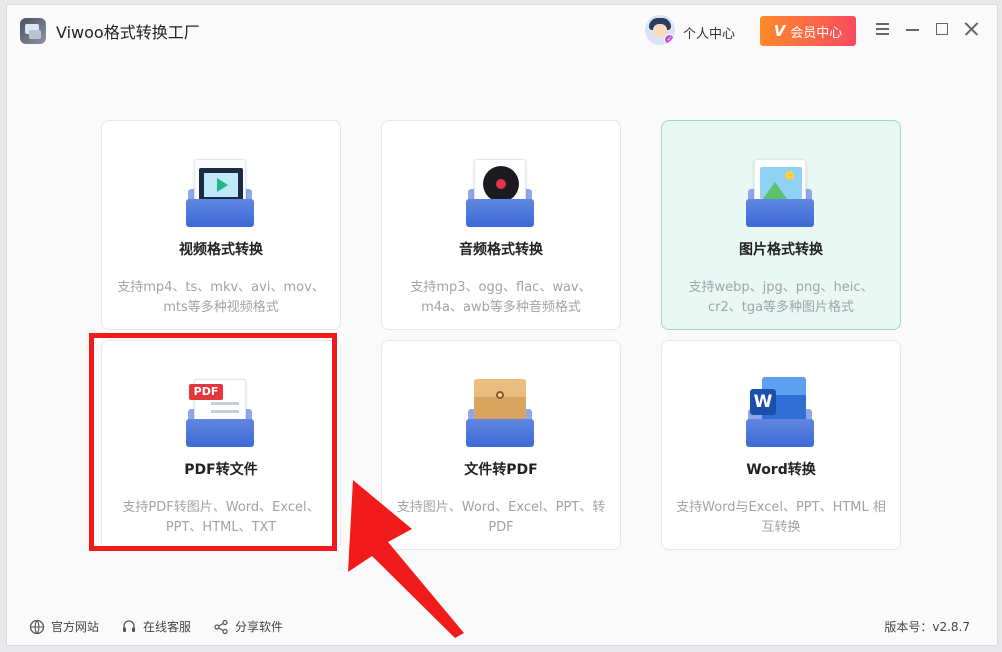  I want to click on card-title: 音频格式转换, so click(501, 250).